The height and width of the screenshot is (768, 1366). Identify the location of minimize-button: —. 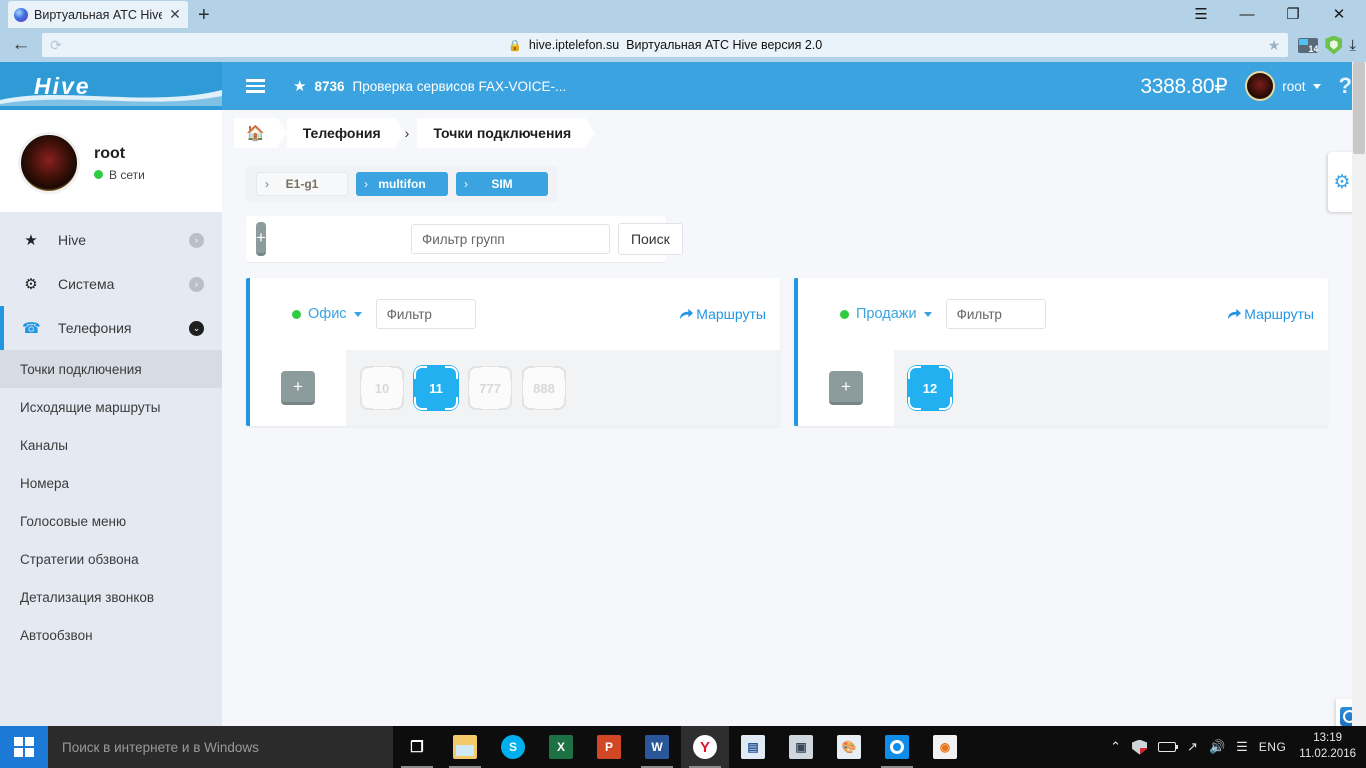
(1247, 14).